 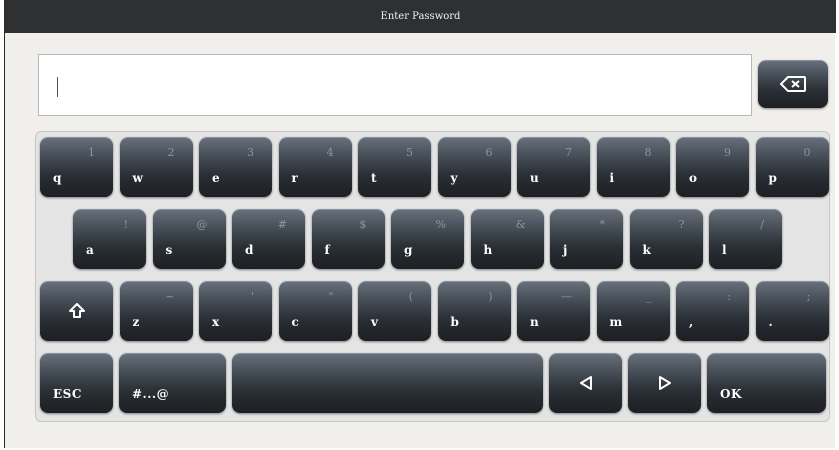 What do you see at coordinates (586, 239) in the screenshot?
I see `key-row2-6: * j` at bounding box center [586, 239].